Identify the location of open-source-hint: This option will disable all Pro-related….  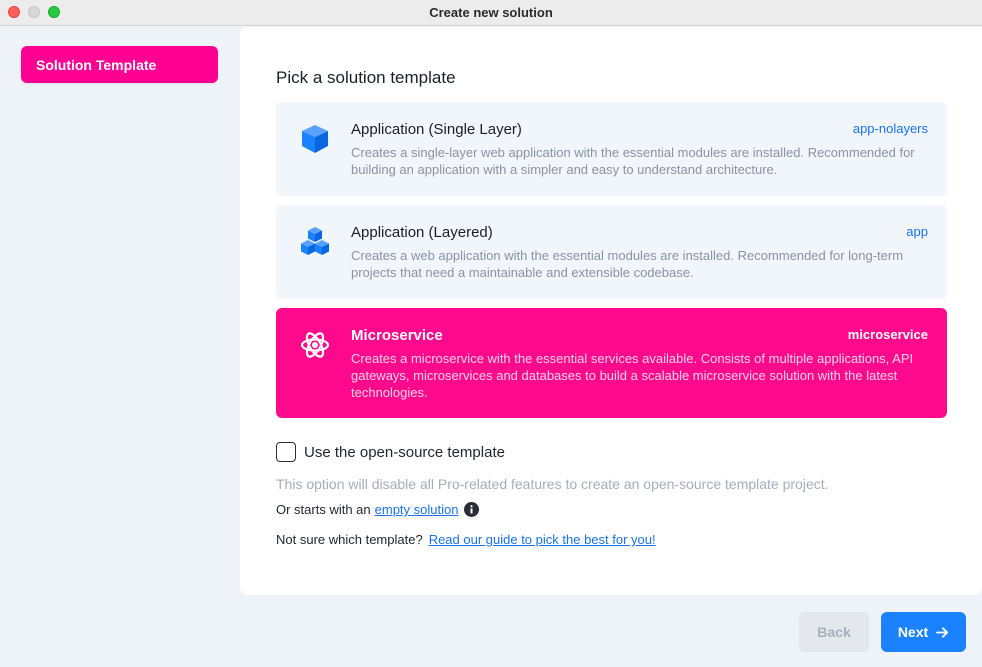
(552, 484).